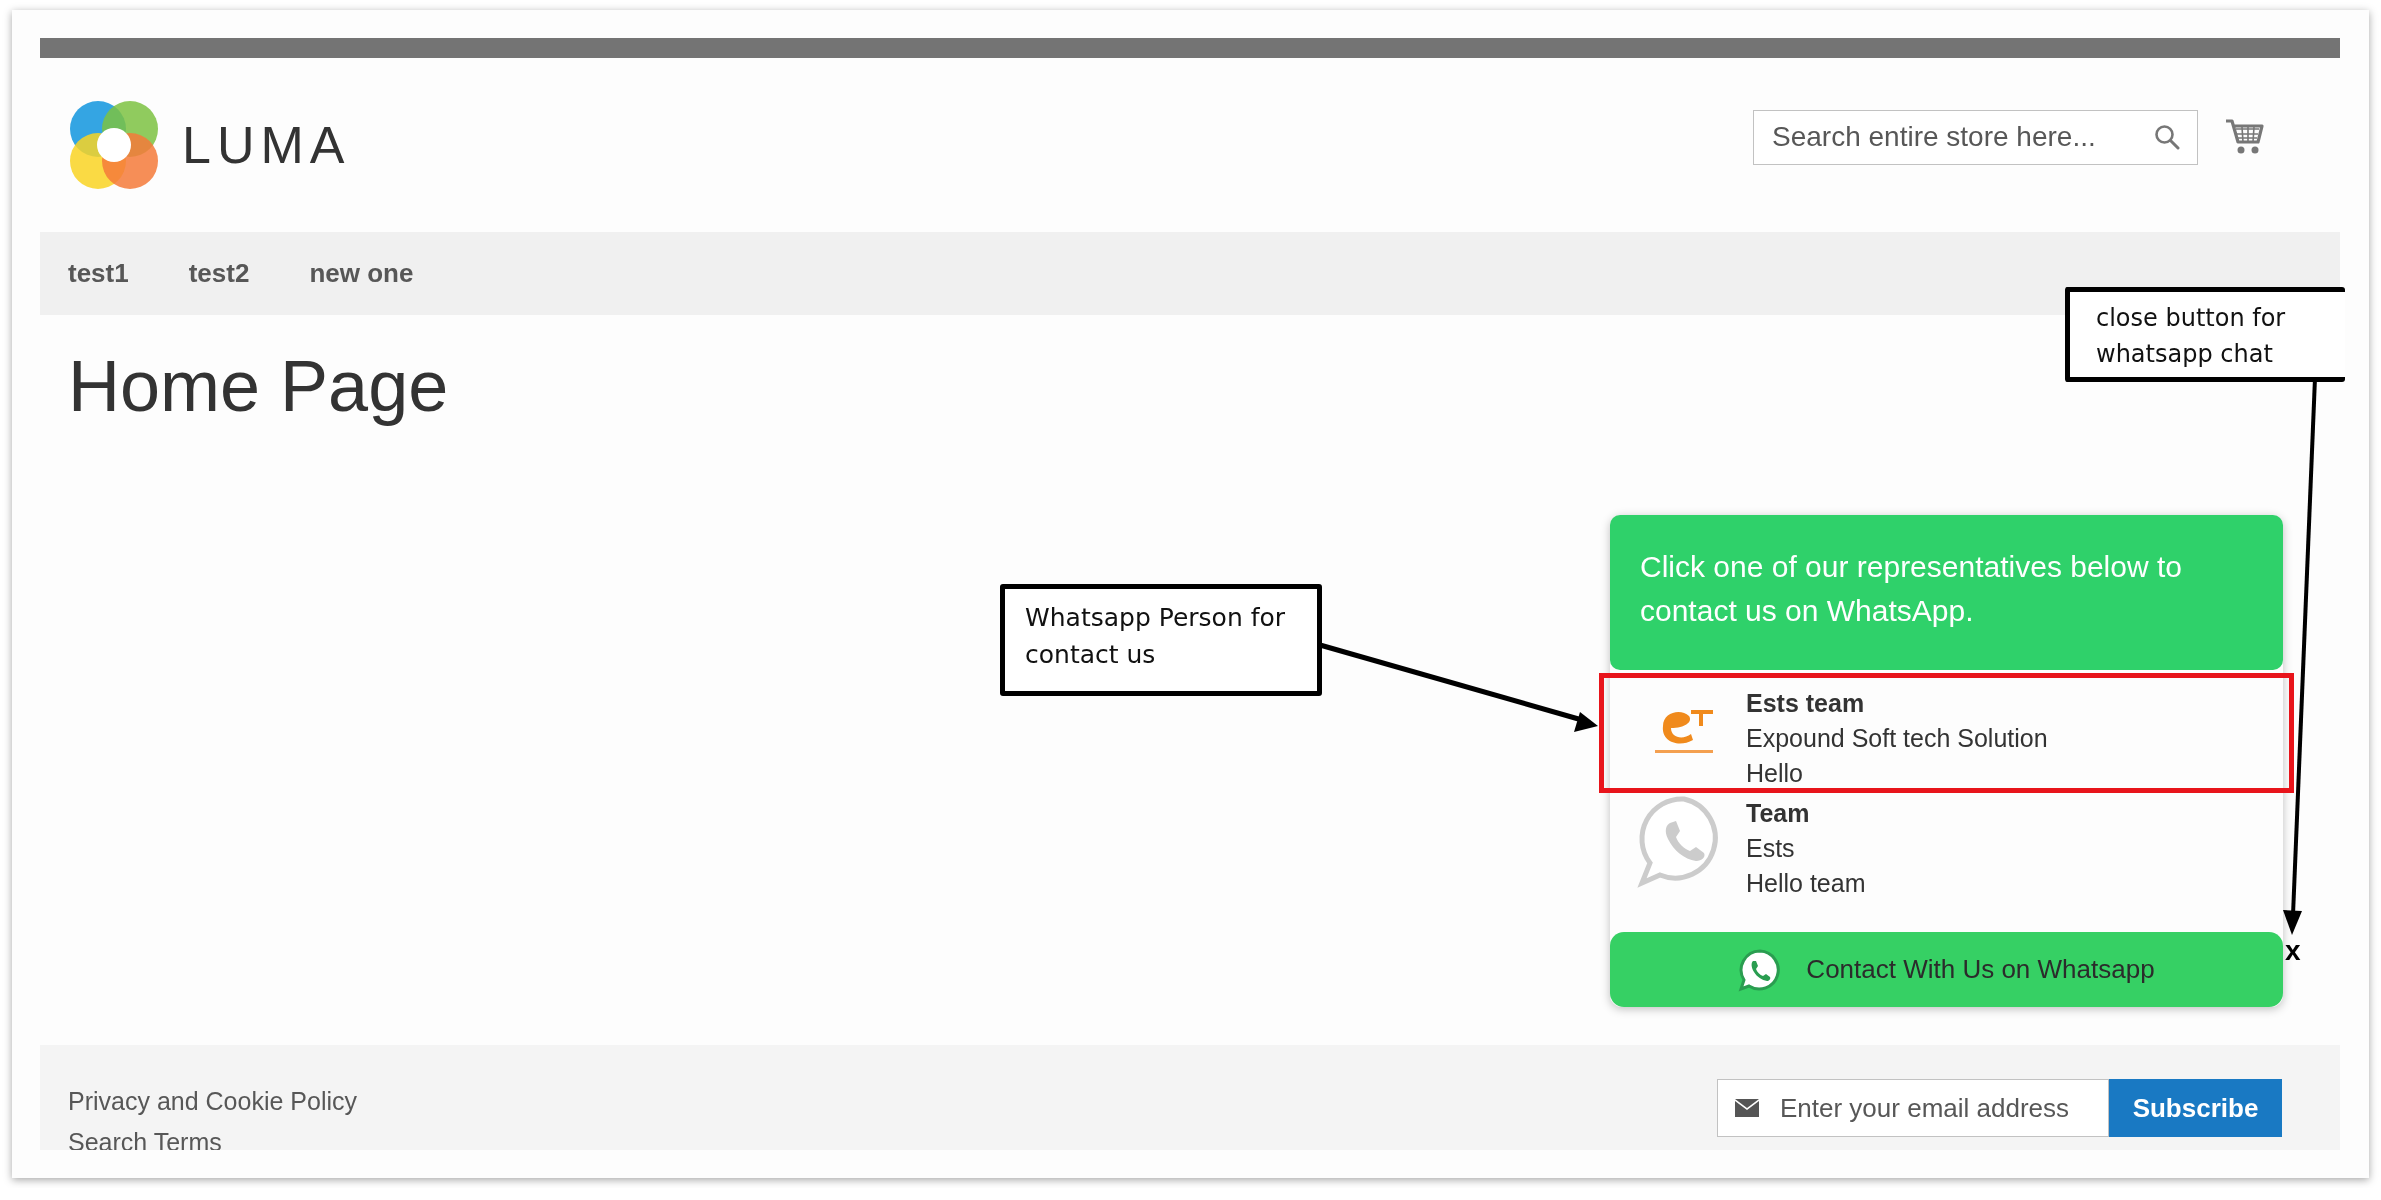  Describe the element at coordinates (1897, 738) in the screenshot. I see `agent-company: Expound Soft tech Solution` at that location.